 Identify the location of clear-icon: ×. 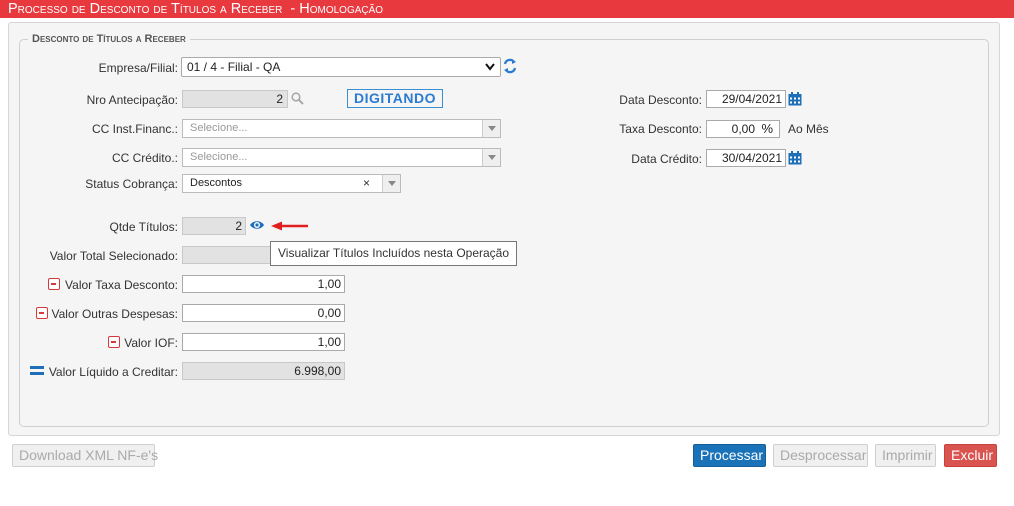
(366, 183).